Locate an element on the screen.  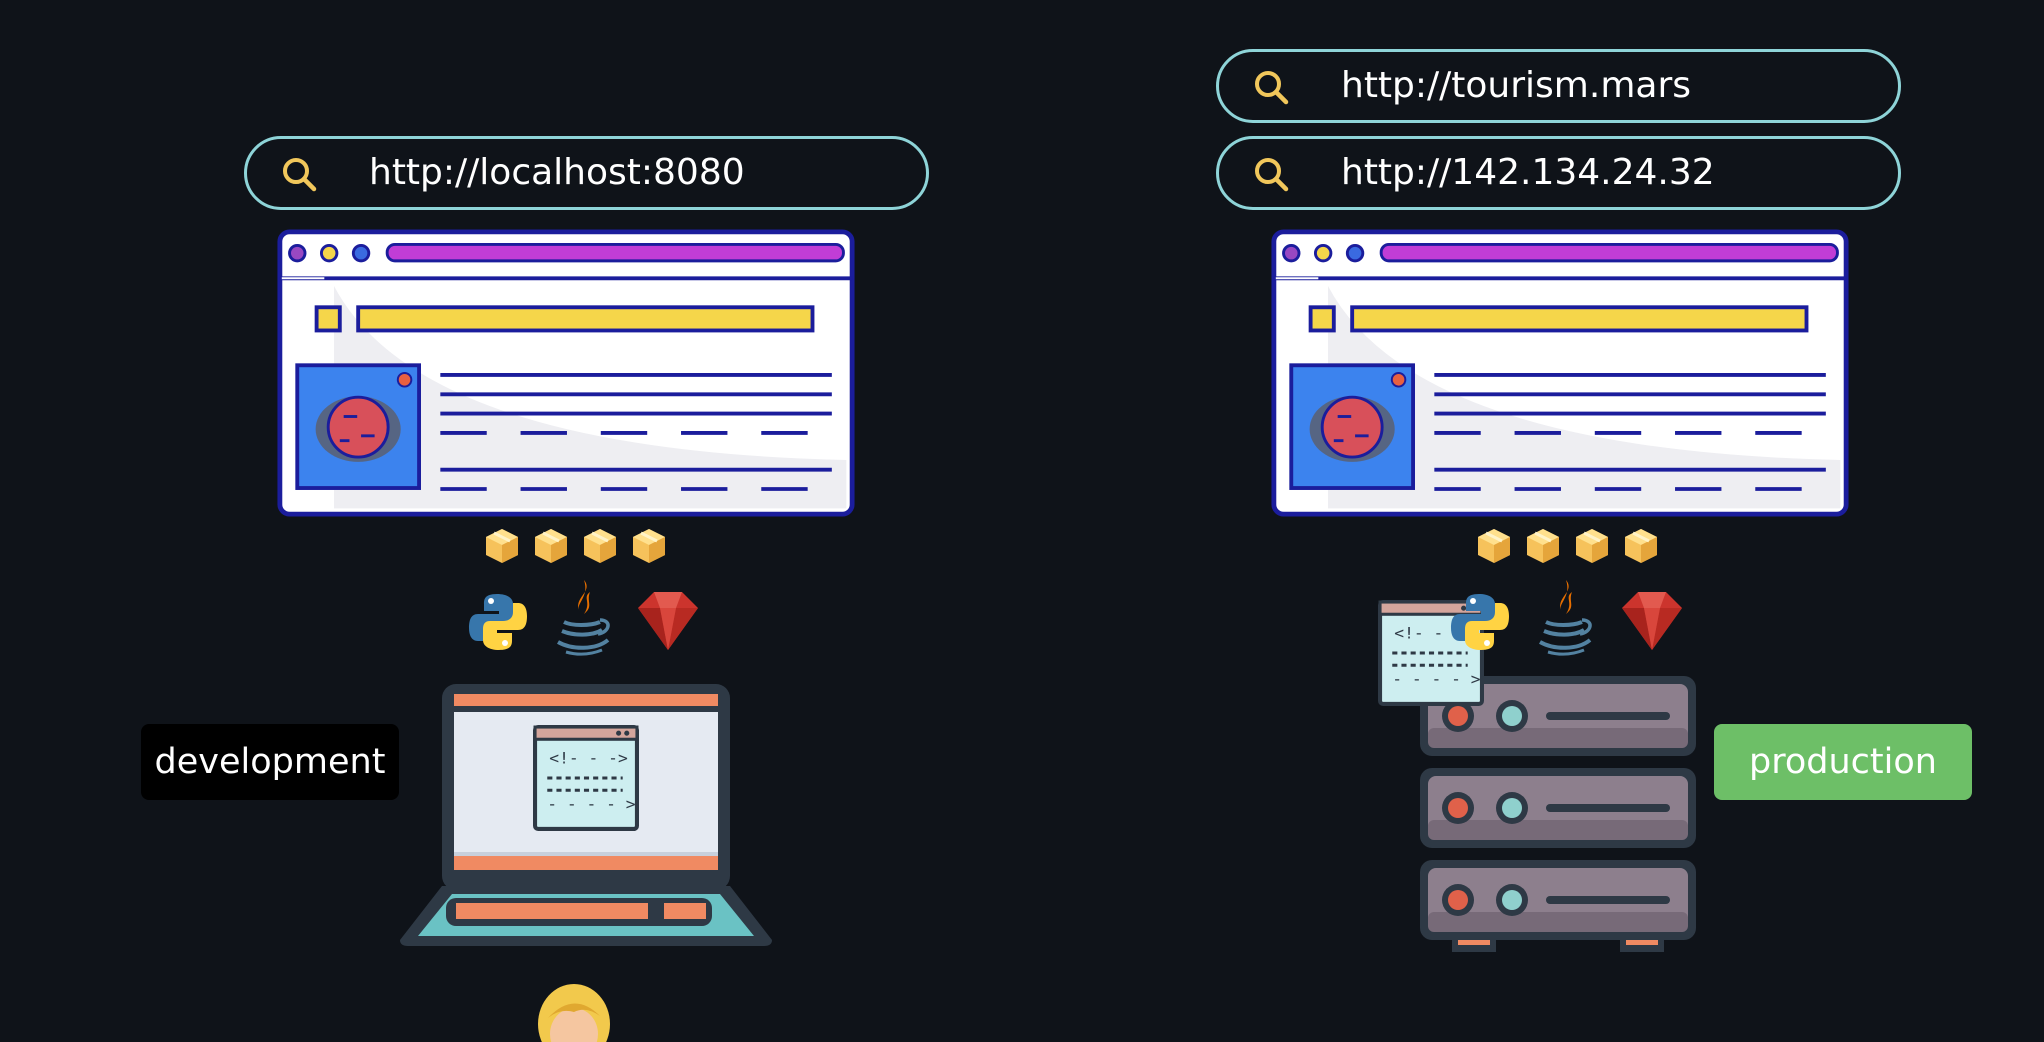
development-badge: development is located at coordinates (270, 762).